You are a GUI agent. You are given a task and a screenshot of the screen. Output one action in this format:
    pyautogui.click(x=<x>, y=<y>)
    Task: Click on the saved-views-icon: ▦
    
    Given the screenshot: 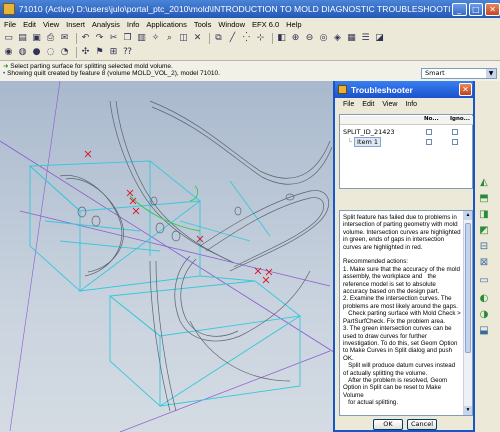 What is the action you would take?
    pyautogui.click(x=351, y=38)
    